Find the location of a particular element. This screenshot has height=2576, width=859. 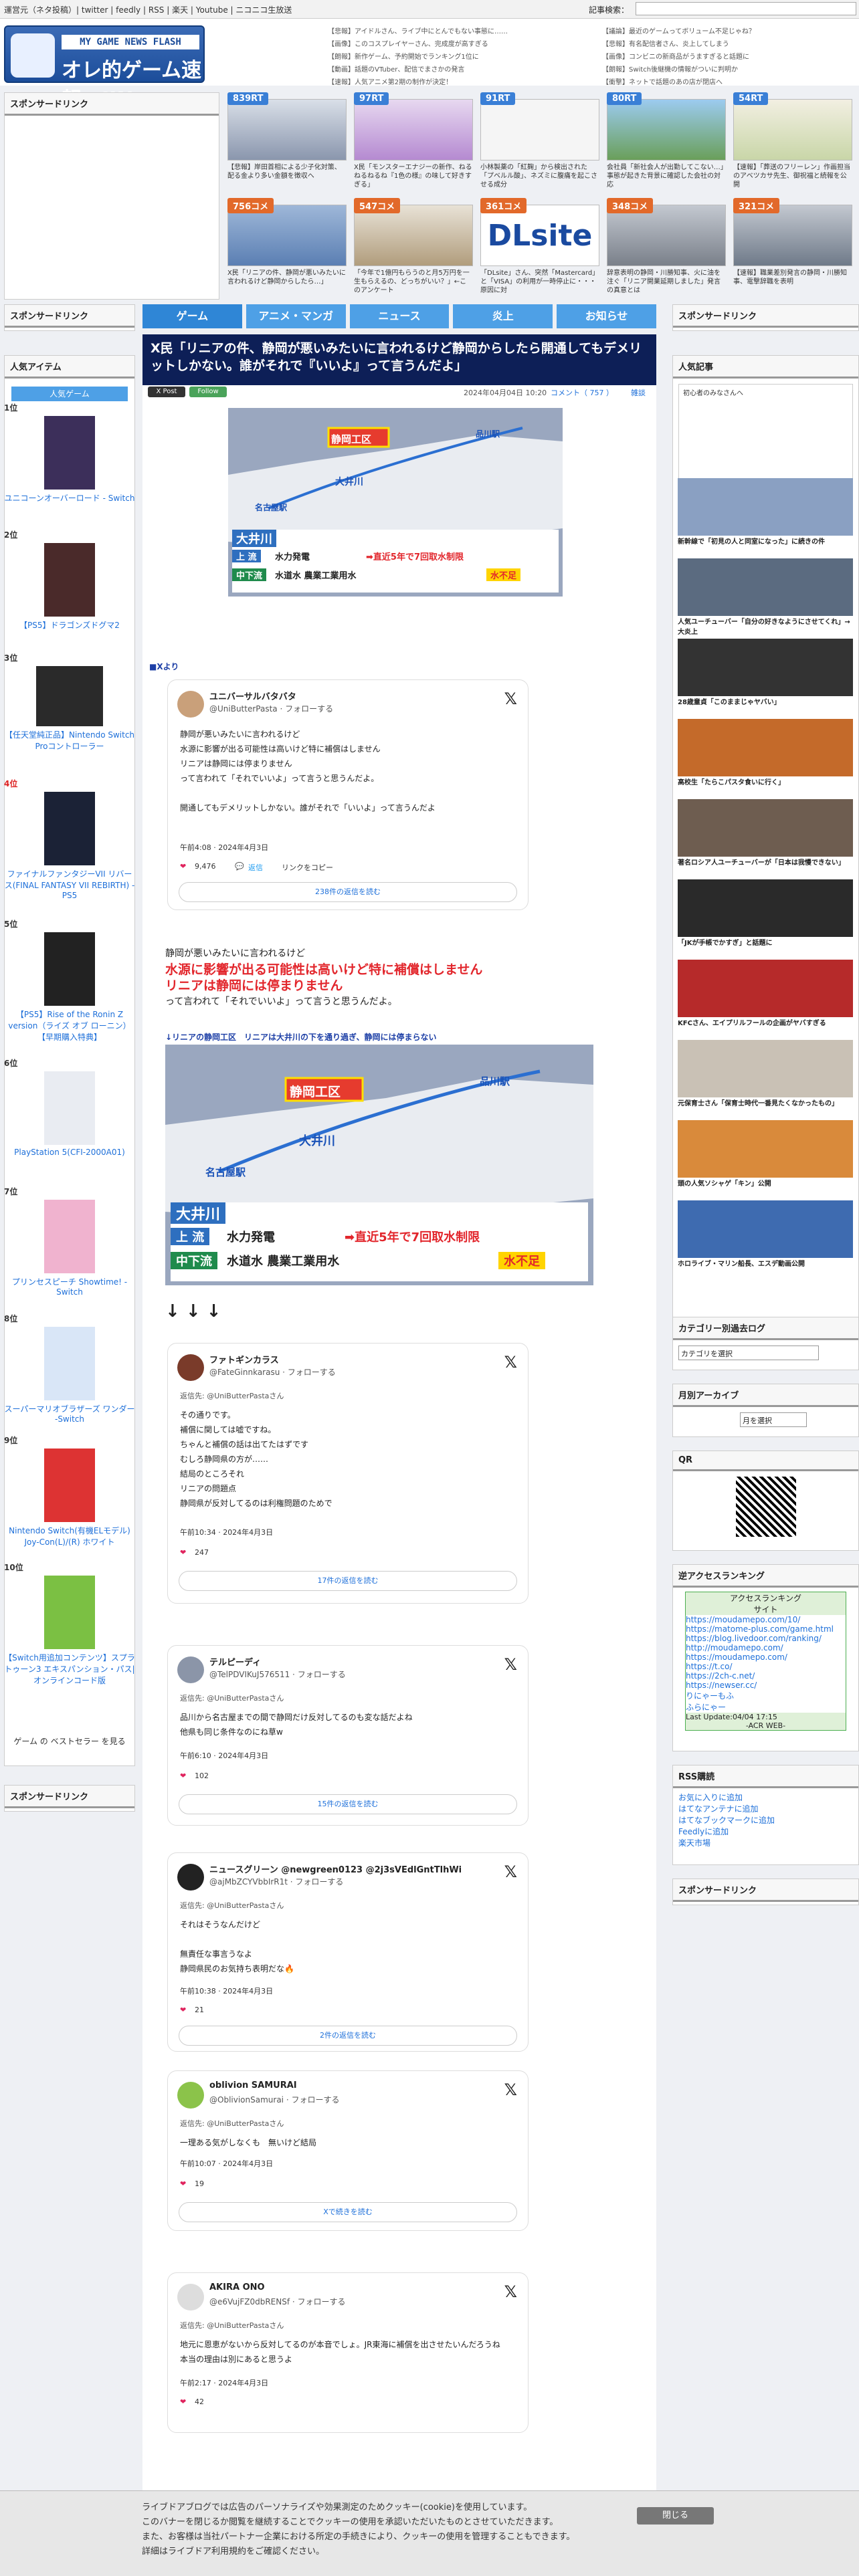

read-replies-button: 238件の返信を読む is located at coordinates (348, 892).